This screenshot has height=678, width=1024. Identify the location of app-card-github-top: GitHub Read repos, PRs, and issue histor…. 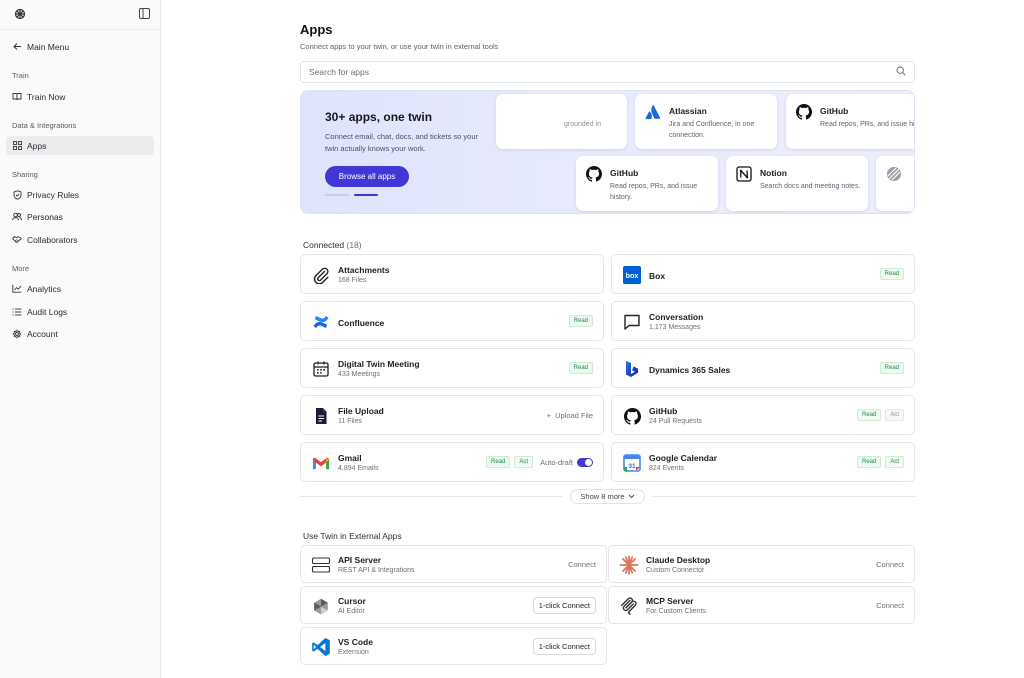
(850, 121).